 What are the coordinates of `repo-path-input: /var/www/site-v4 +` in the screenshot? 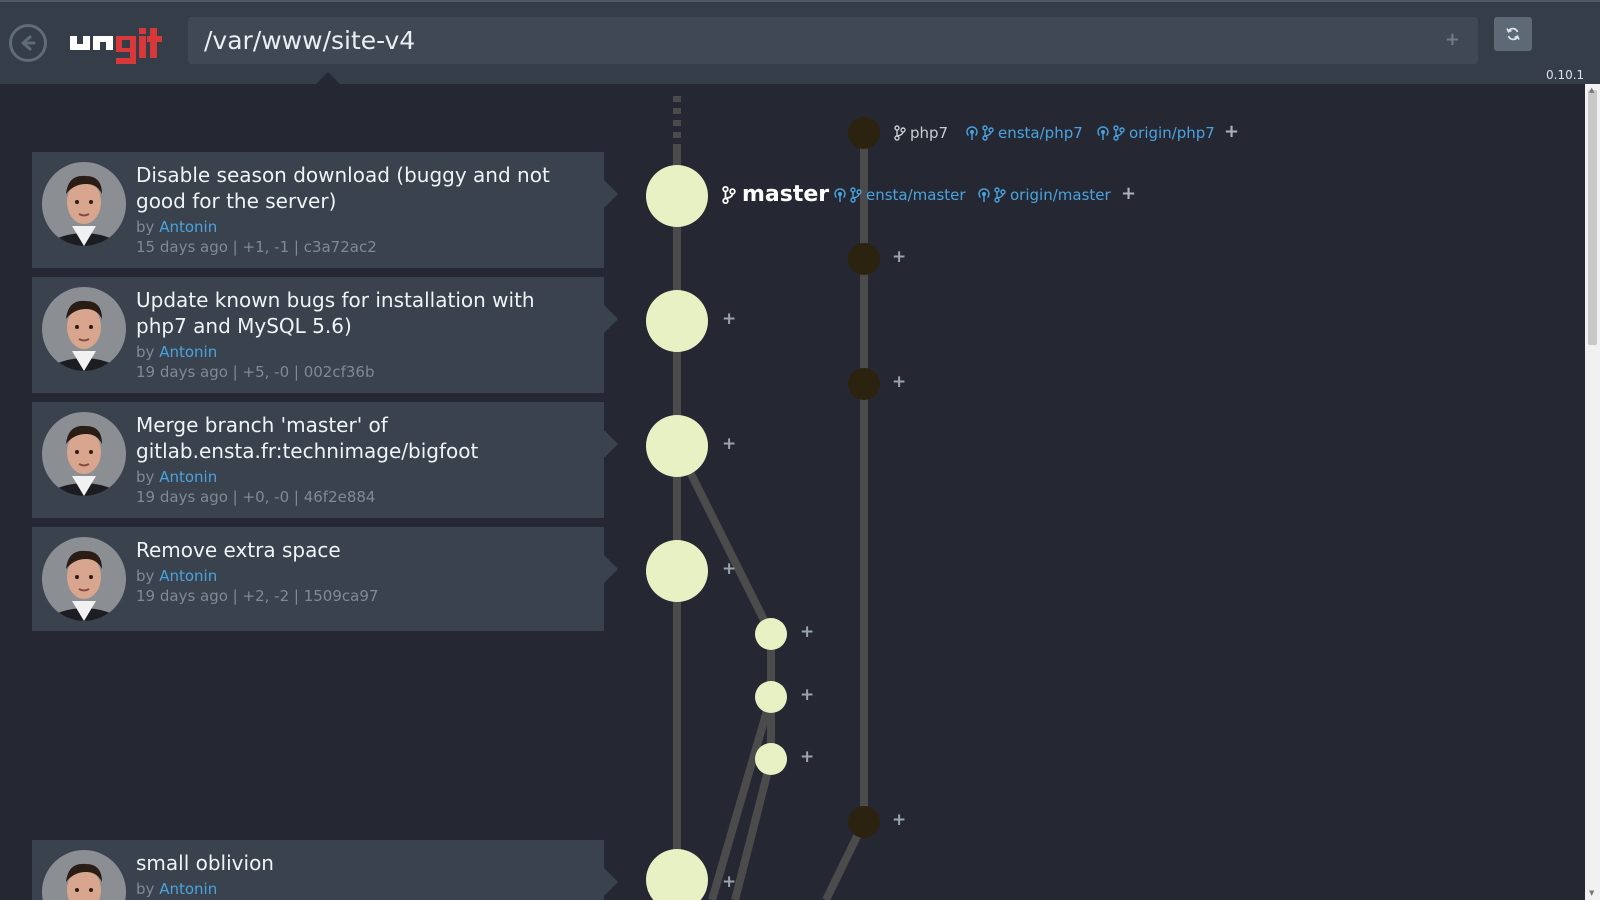 It's located at (833, 40).